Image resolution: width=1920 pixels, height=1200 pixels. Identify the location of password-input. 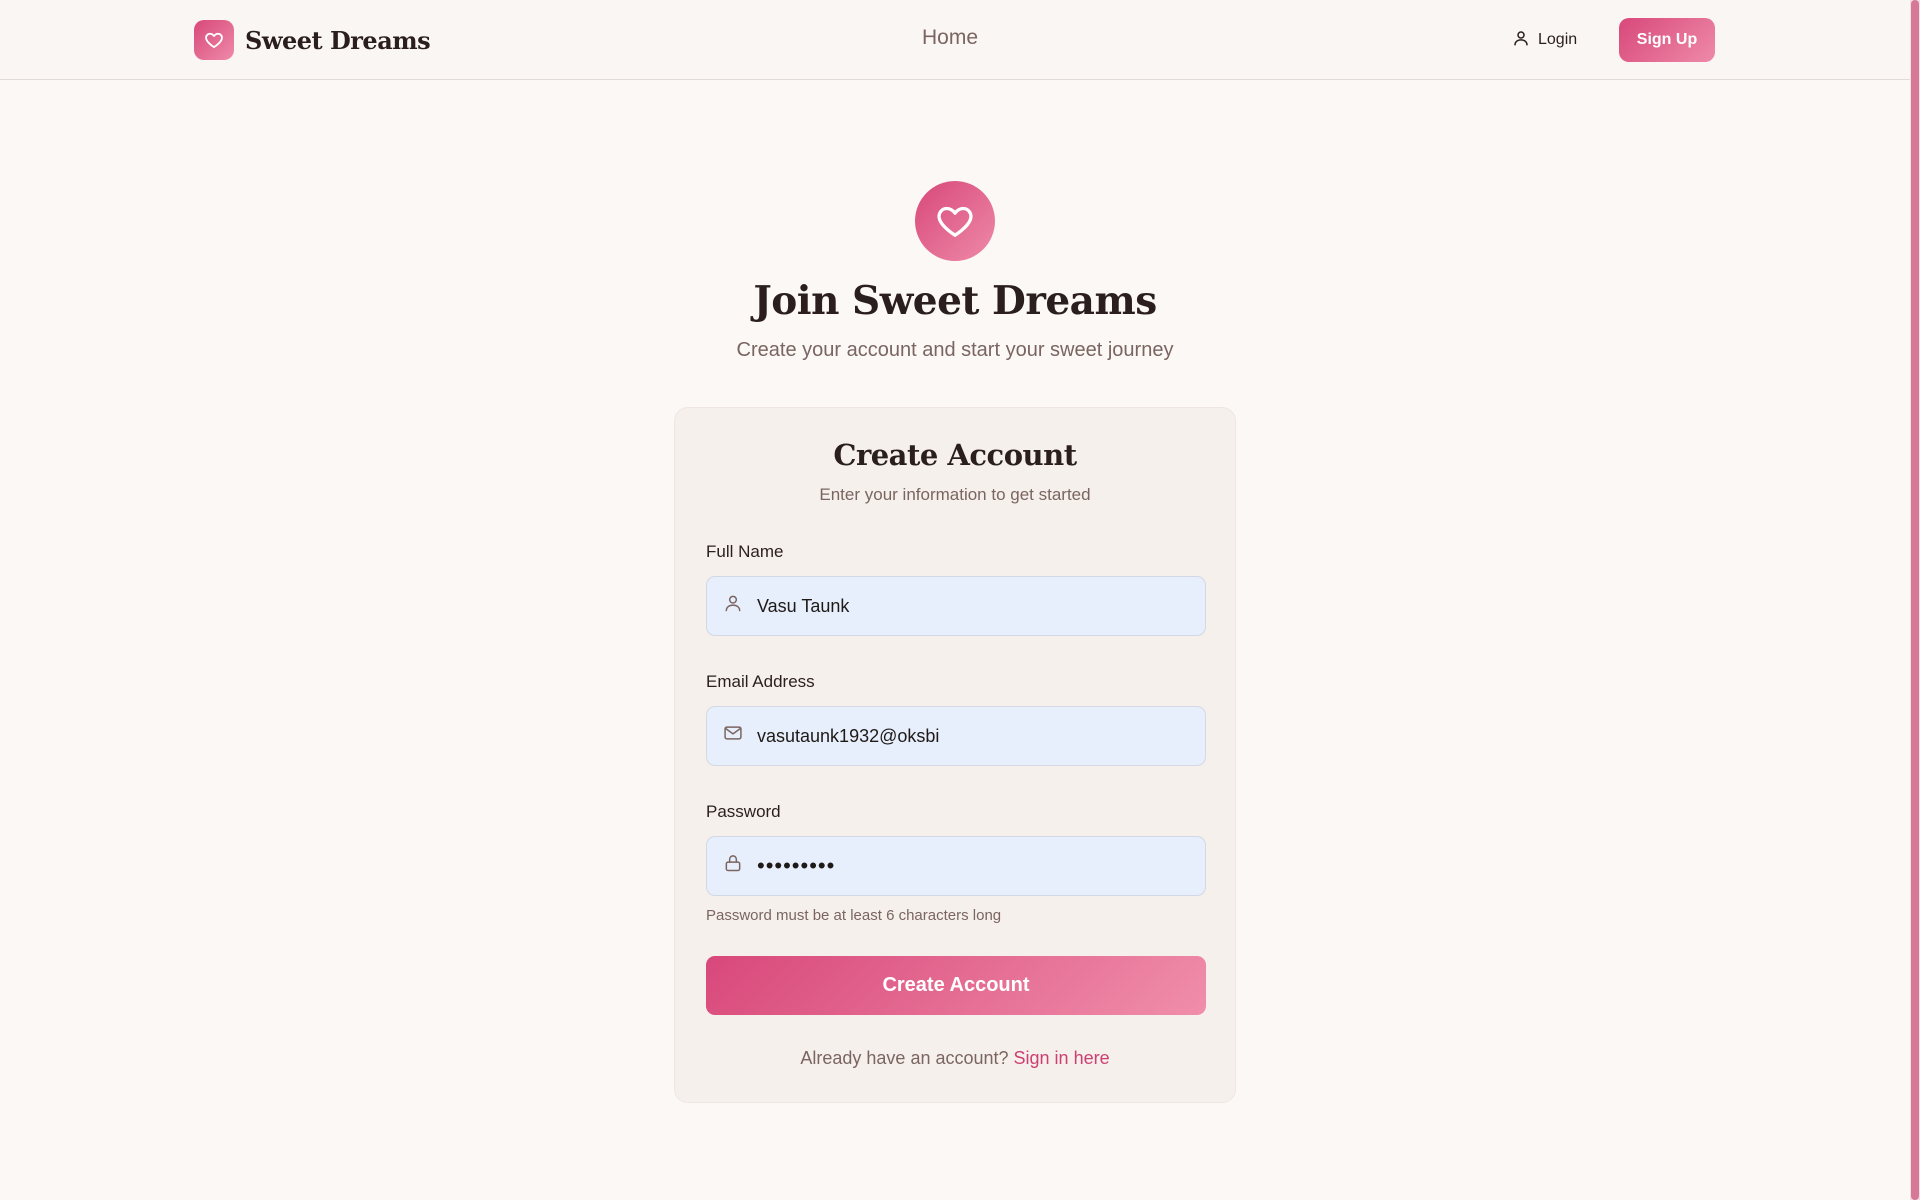
(977, 866).